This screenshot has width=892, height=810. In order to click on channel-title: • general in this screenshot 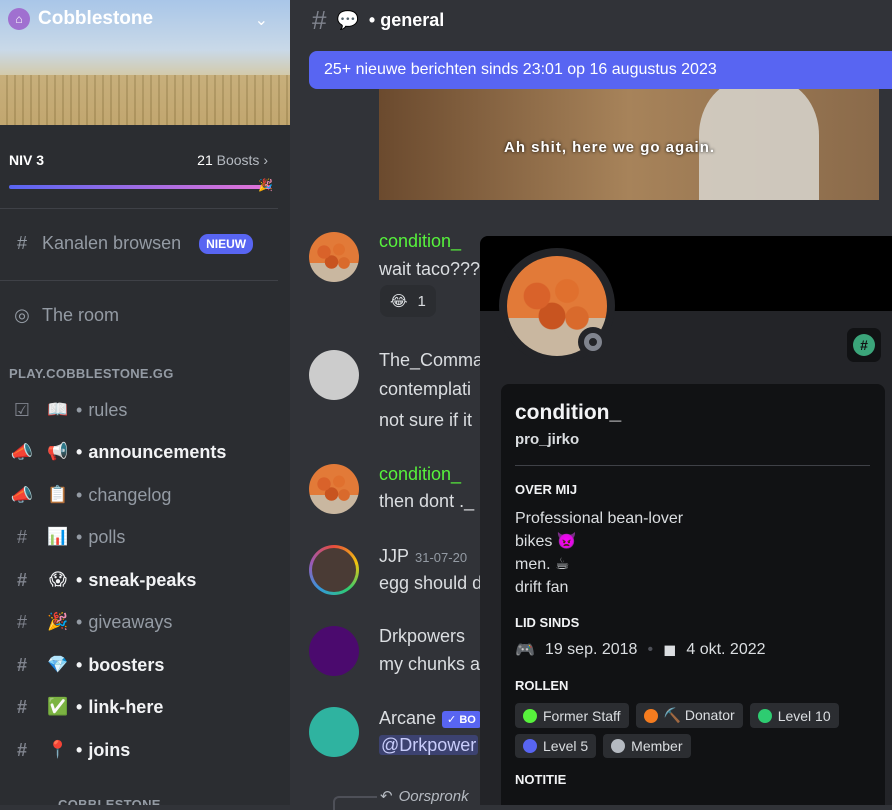, I will do `click(406, 19)`.